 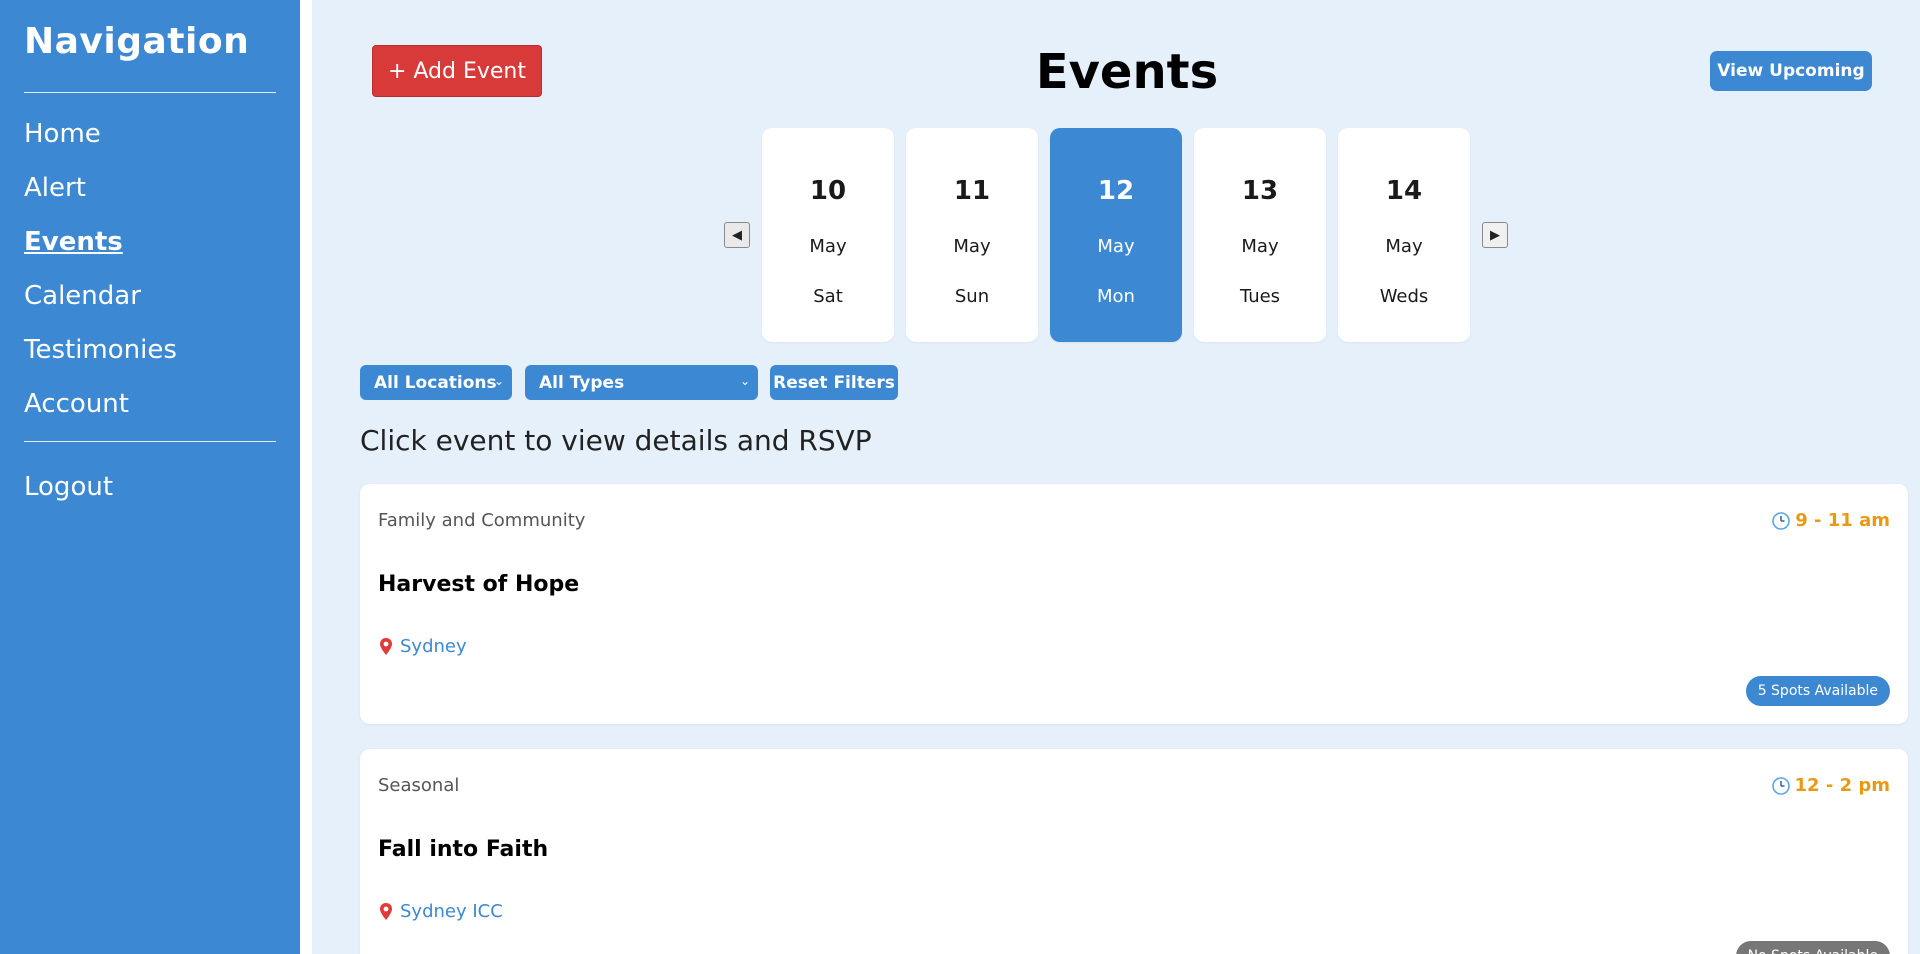 I want to click on sidebar-gutter, so click(x=306, y=477).